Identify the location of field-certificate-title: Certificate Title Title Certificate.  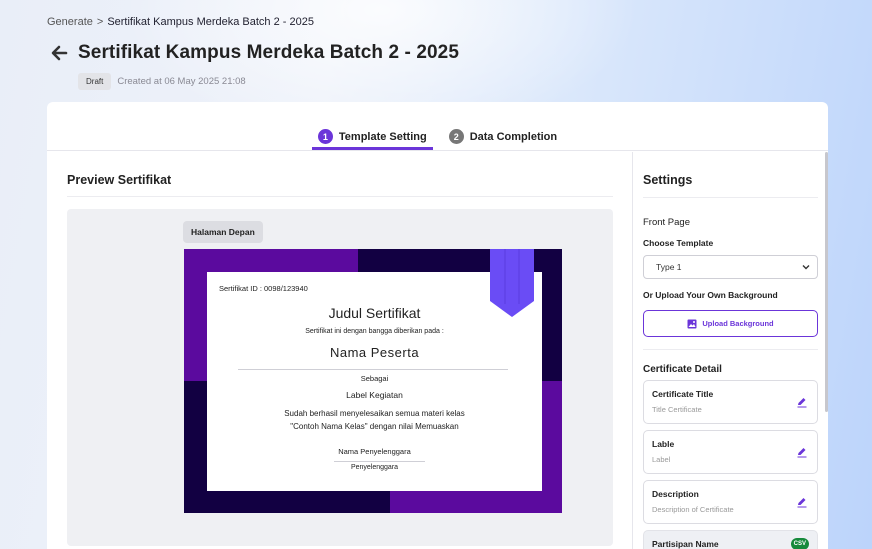
(730, 402).